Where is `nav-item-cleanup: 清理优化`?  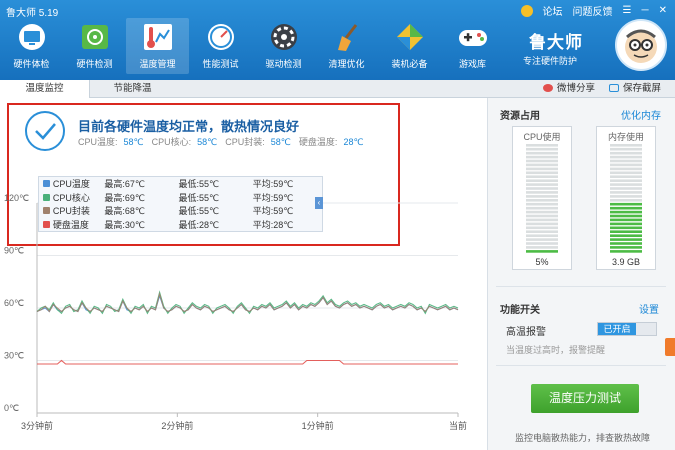 nav-item-cleanup: 清理优化 is located at coordinates (346, 46).